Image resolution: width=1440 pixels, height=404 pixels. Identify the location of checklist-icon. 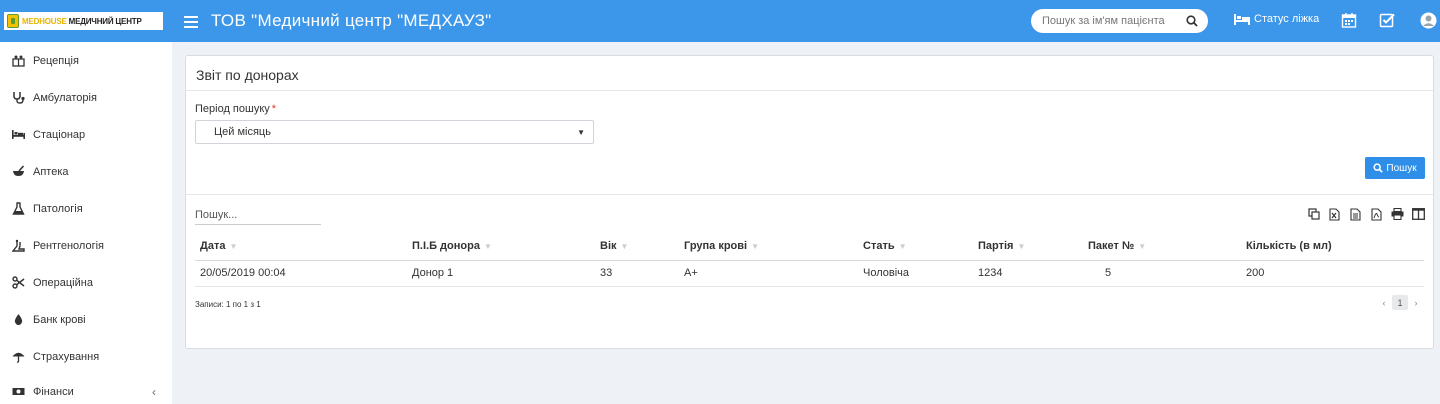
(1387, 20).